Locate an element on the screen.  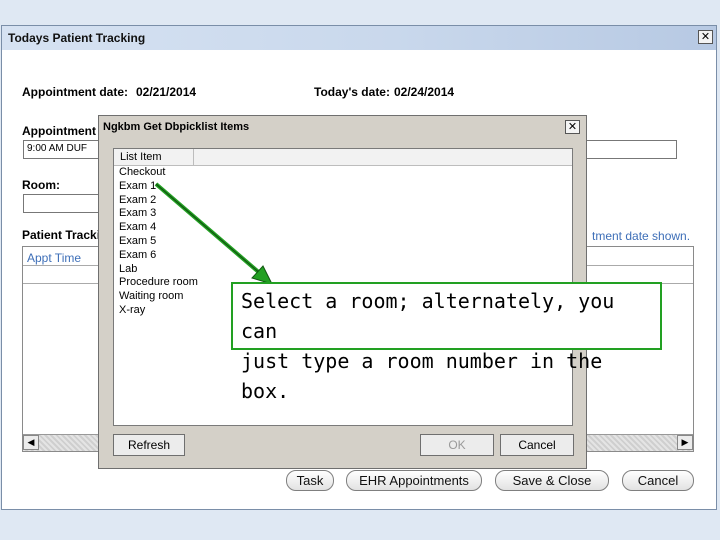
callout-line-2: just type a room number in the box. is located at coordinates (422, 376).